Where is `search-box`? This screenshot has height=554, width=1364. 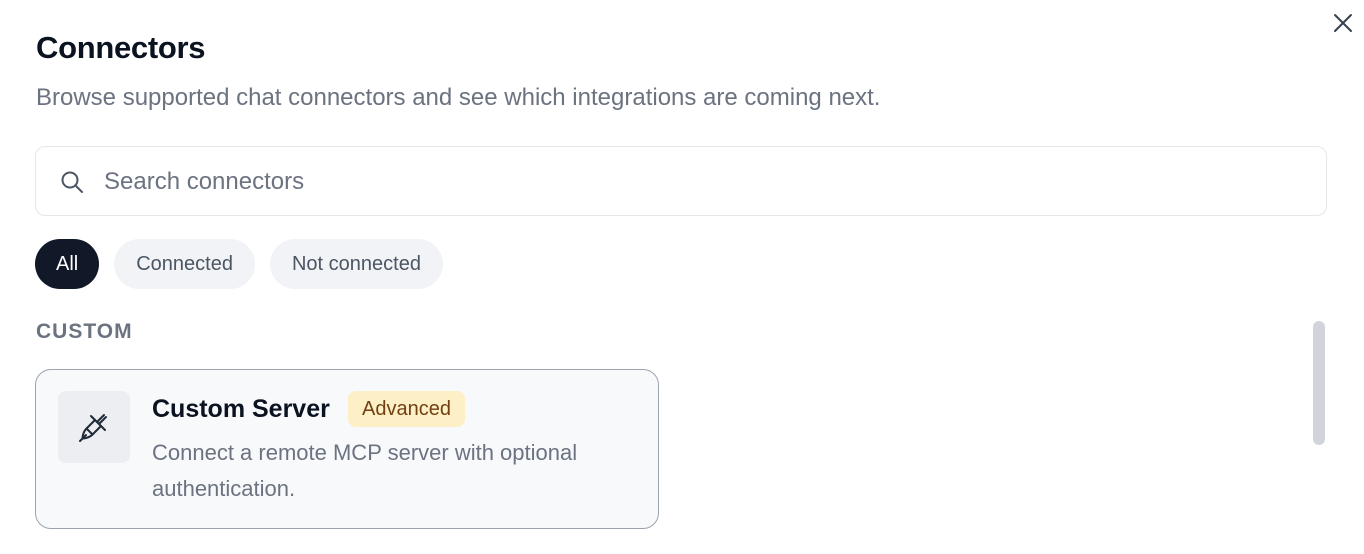 search-box is located at coordinates (681, 181).